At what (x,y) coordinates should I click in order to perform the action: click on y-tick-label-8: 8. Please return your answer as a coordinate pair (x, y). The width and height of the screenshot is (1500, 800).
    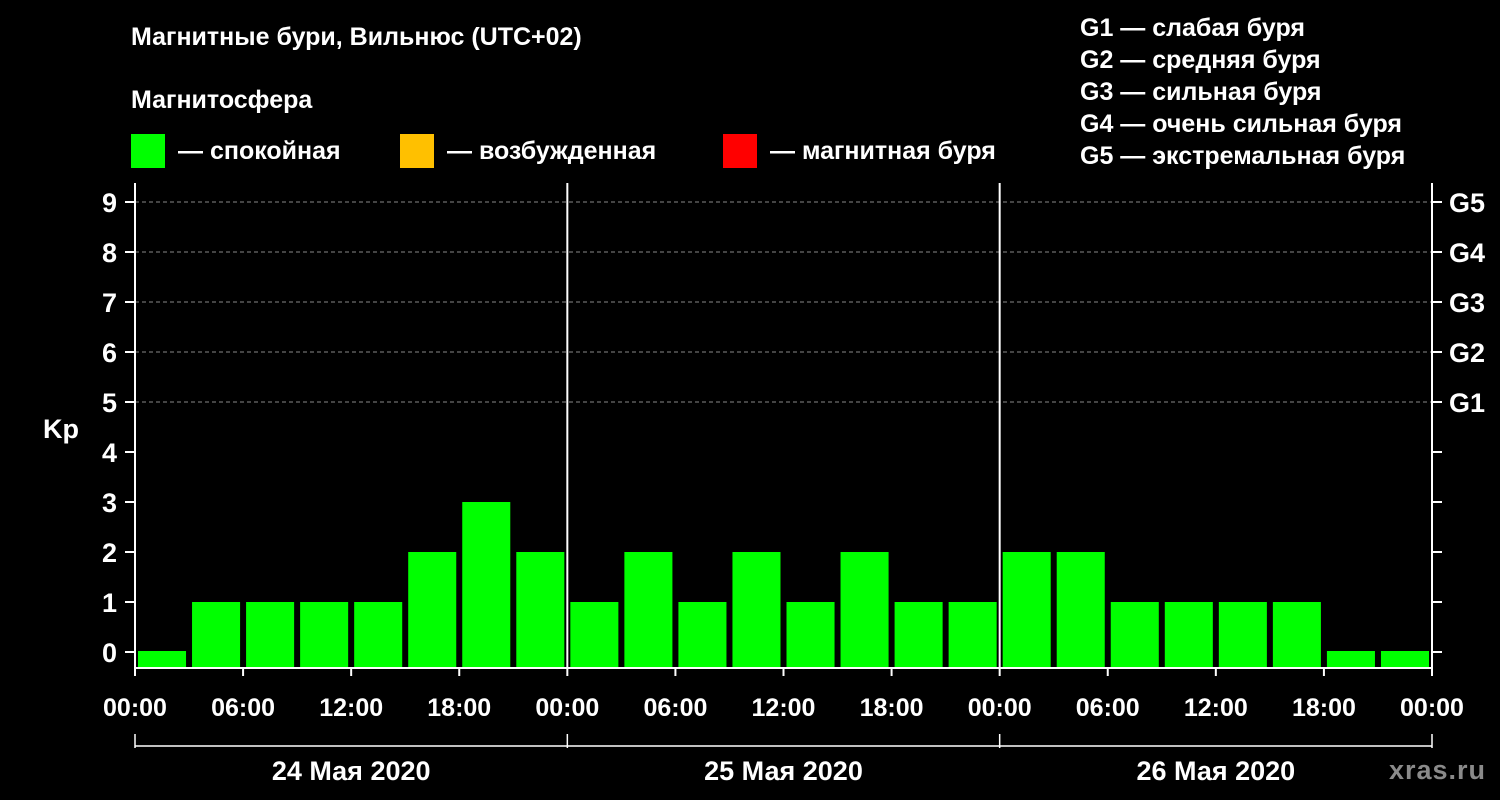
    Looking at the image, I should click on (109, 253).